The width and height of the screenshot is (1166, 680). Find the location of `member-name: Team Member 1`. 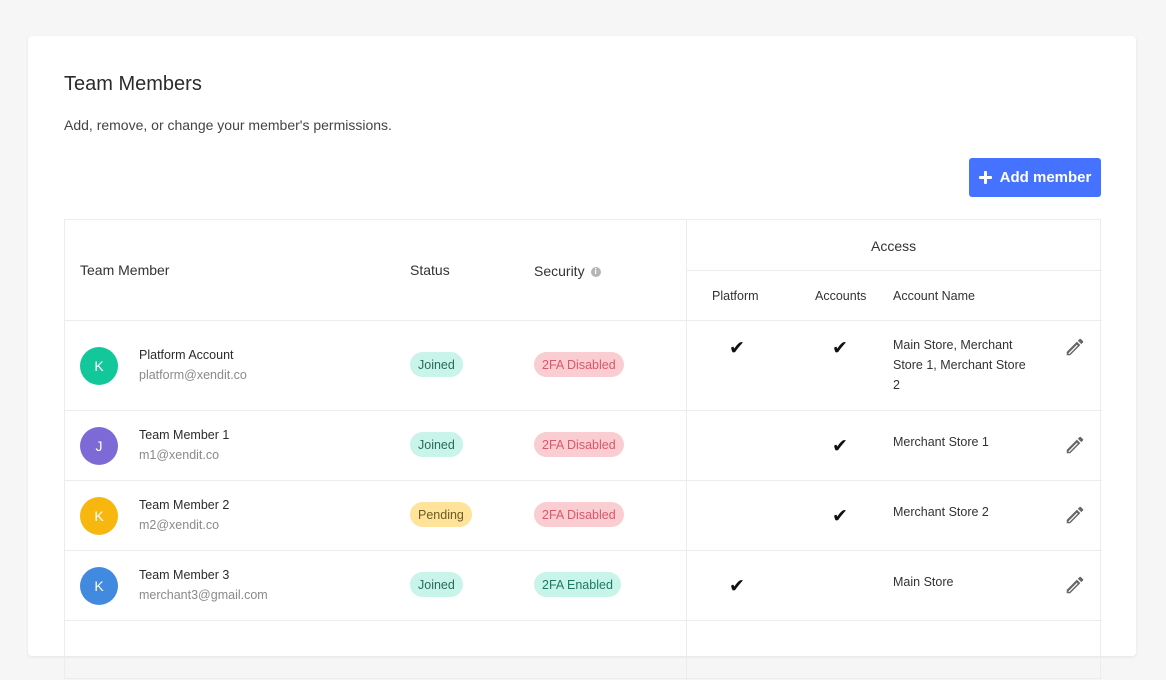

member-name: Team Member 1 is located at coordinates (184, 435).